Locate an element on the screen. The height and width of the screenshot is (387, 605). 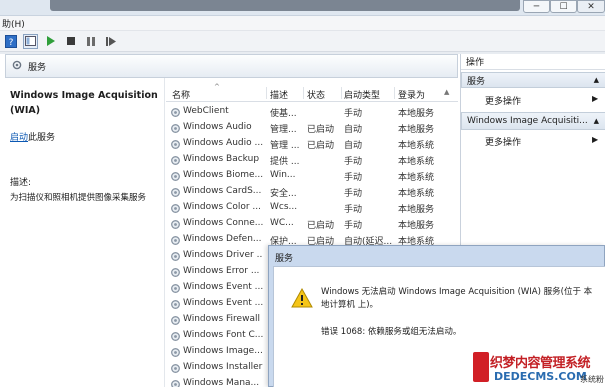
table-row: Windows Audio 管理... 已启动 自动 本地服务 is located at coordinates (312, 128).